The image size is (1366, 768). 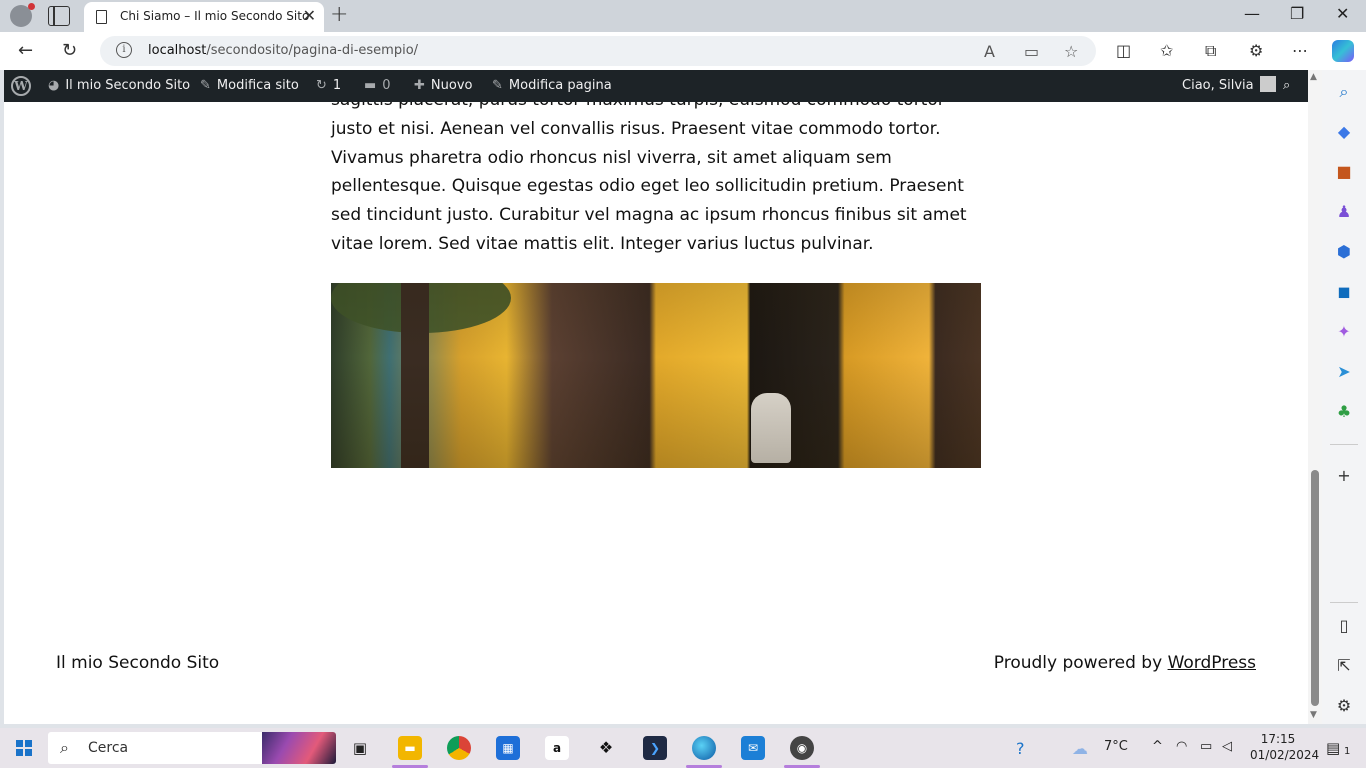 What do you see at coordinates (1344, 666) in the screenshot?
I see `open-external-icon: ⇱` at bounding box center [1344, 666].